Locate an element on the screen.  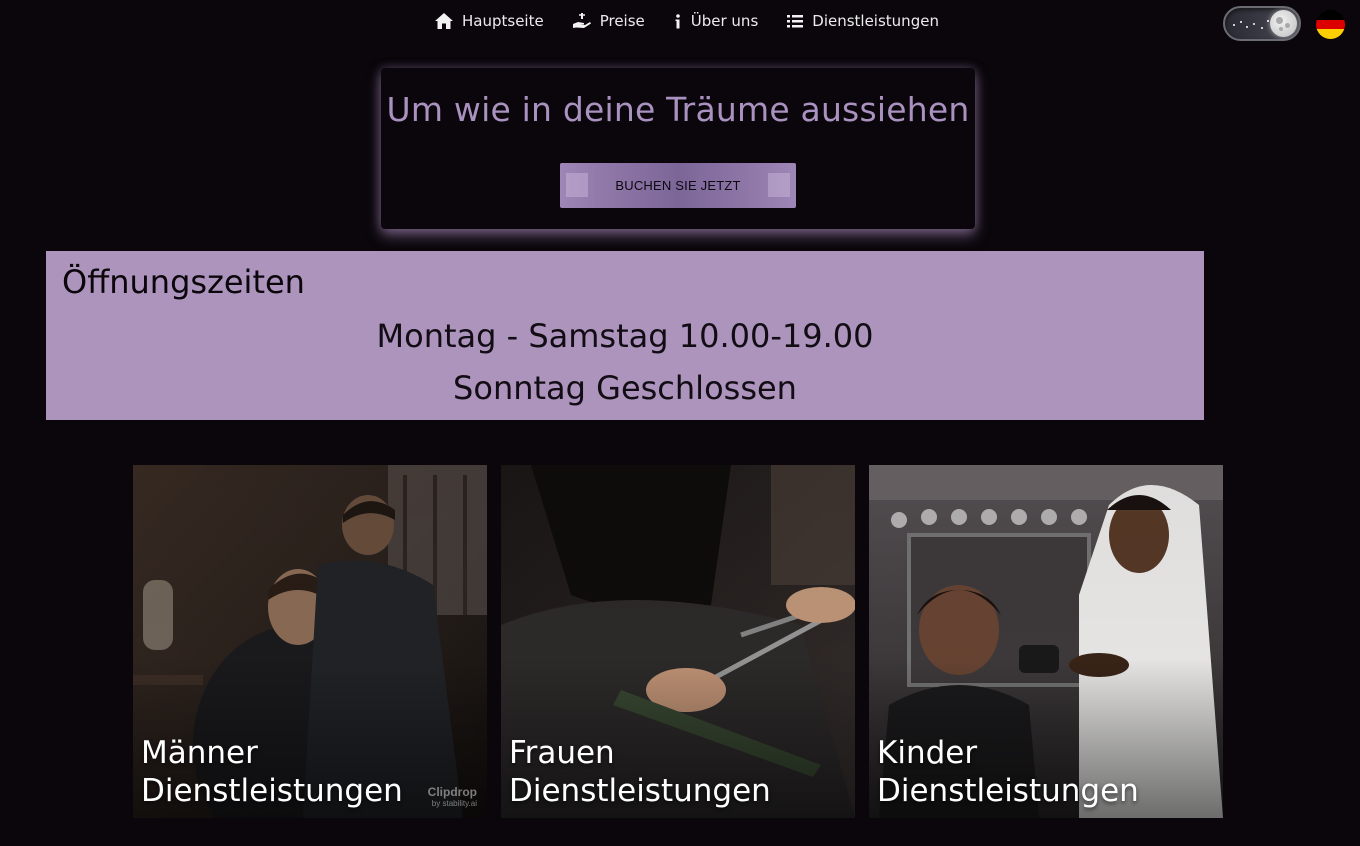
card-title: Frauen Dienstleistungen is located at coordinates (640, 772).